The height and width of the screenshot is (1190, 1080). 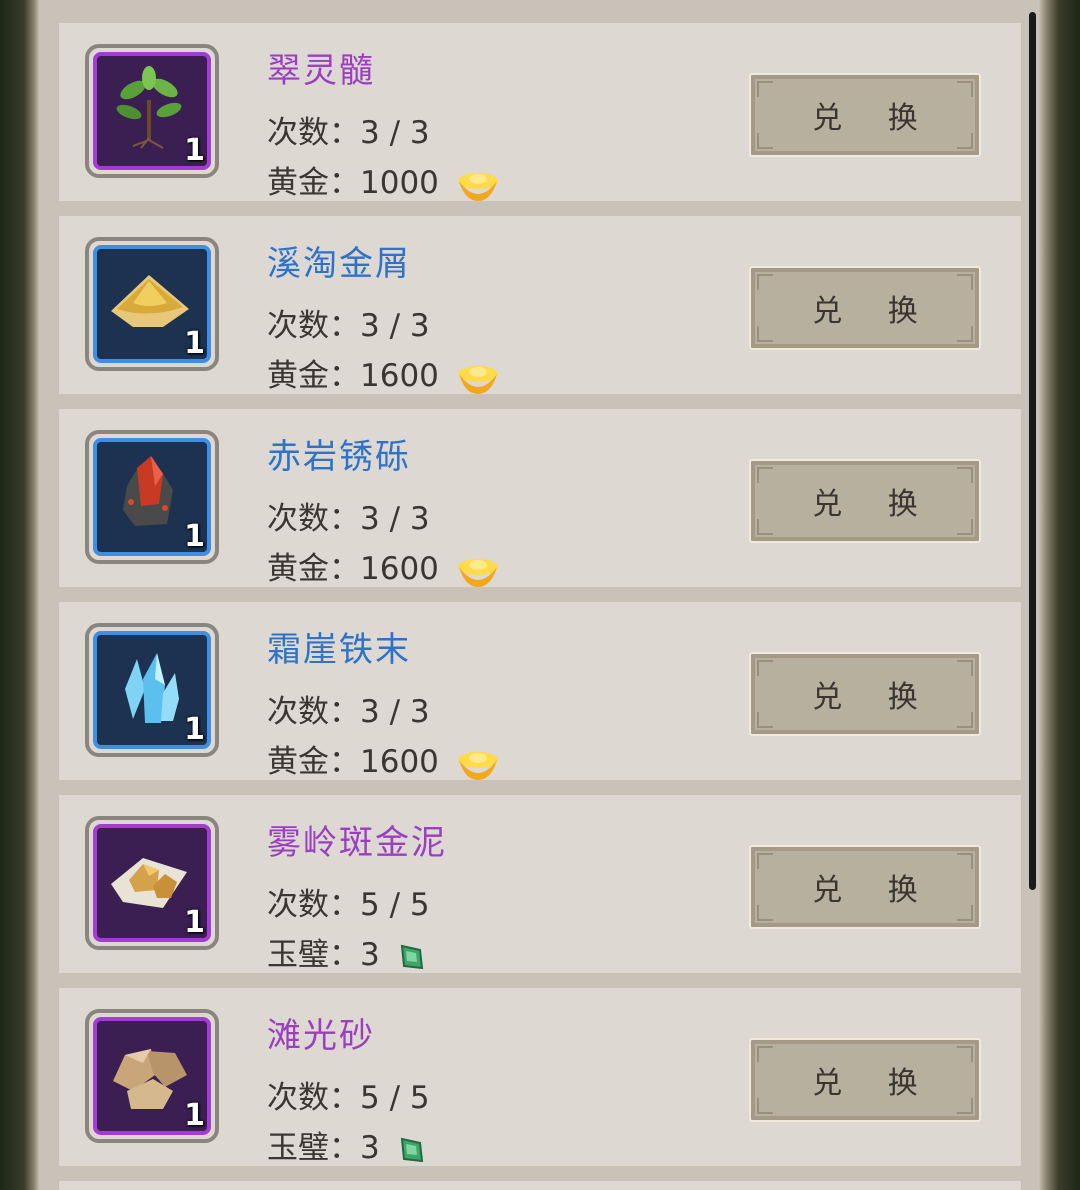 I want to click on gold-dust-icon, so click(x=150, y=301).